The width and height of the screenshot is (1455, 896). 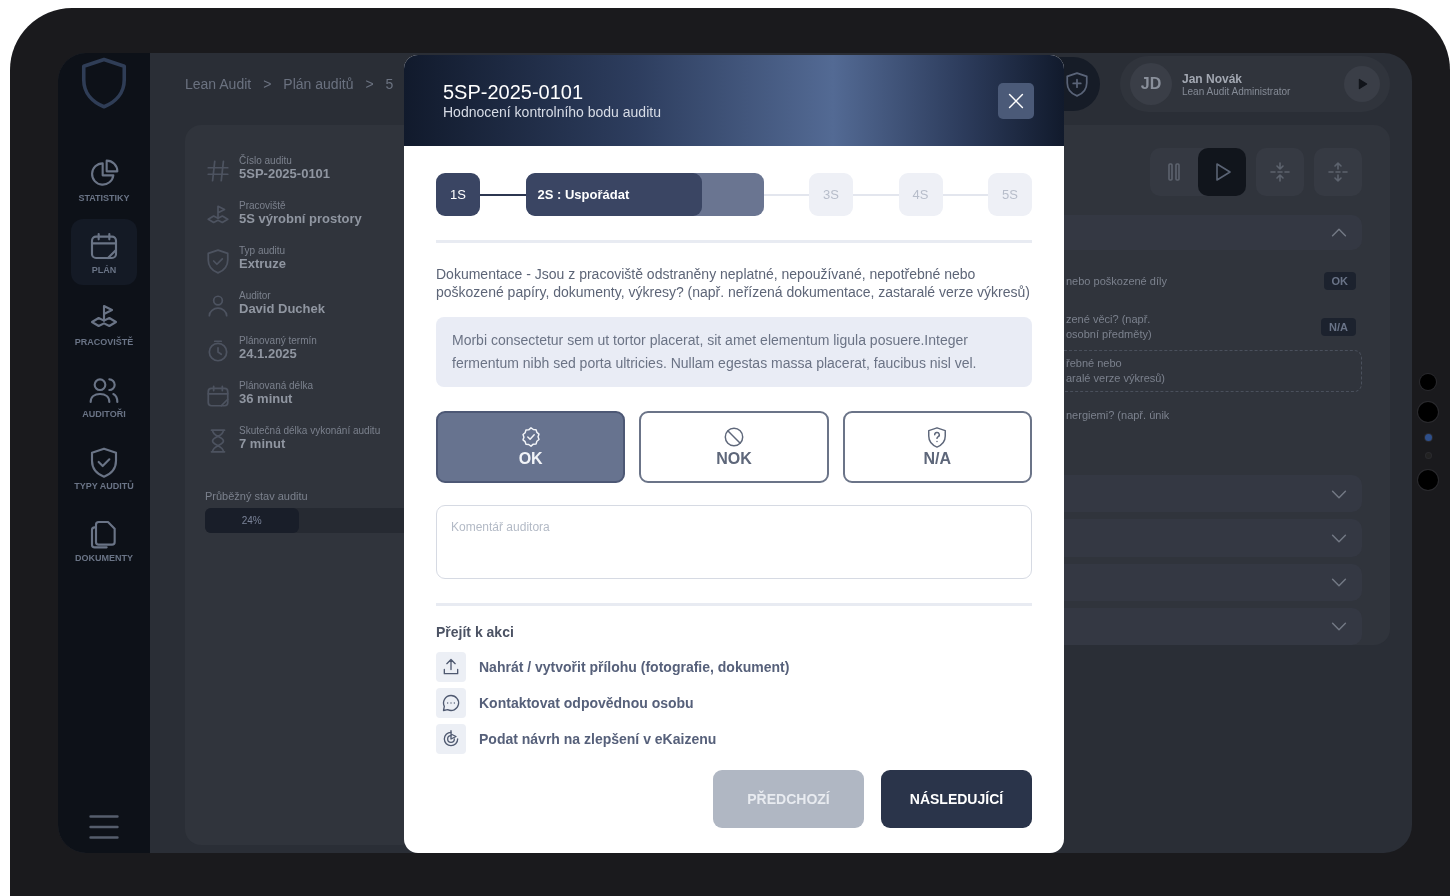 What do you see at coordinates (104, 396) in the screenshot?
I see `sidebar-item: AUDITOŘI` at bounding box center [104, 396].